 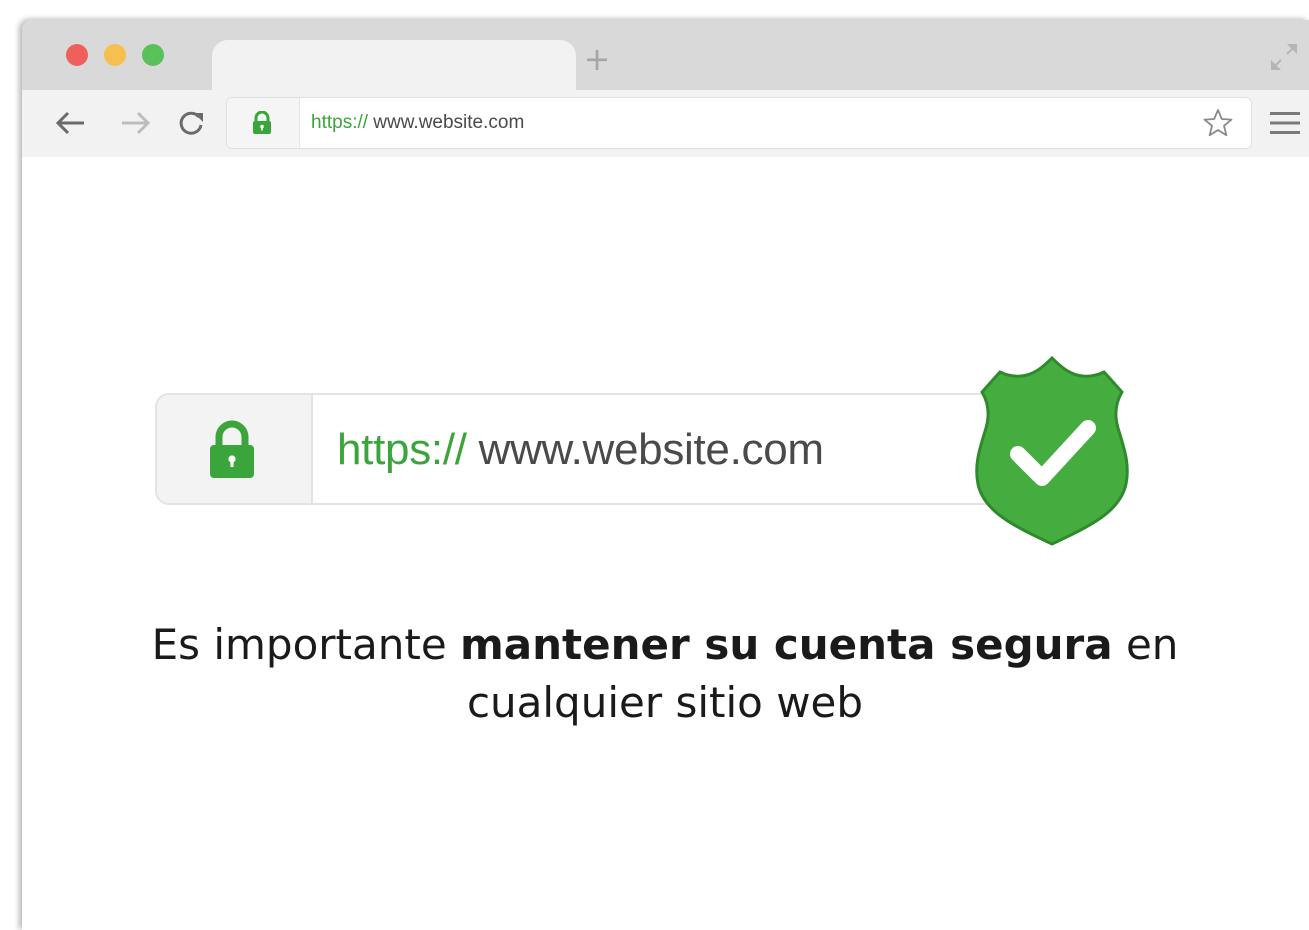 I want to click on url-host: www.website.com, so click(x=446, y=122).